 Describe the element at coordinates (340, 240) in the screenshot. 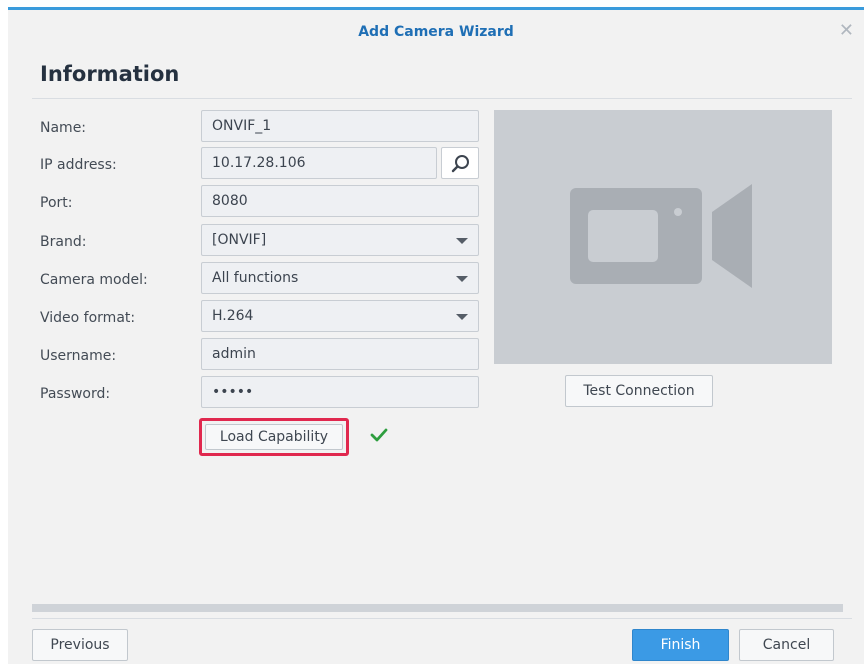

I see `brand-select: [ONVIF]` at that location.